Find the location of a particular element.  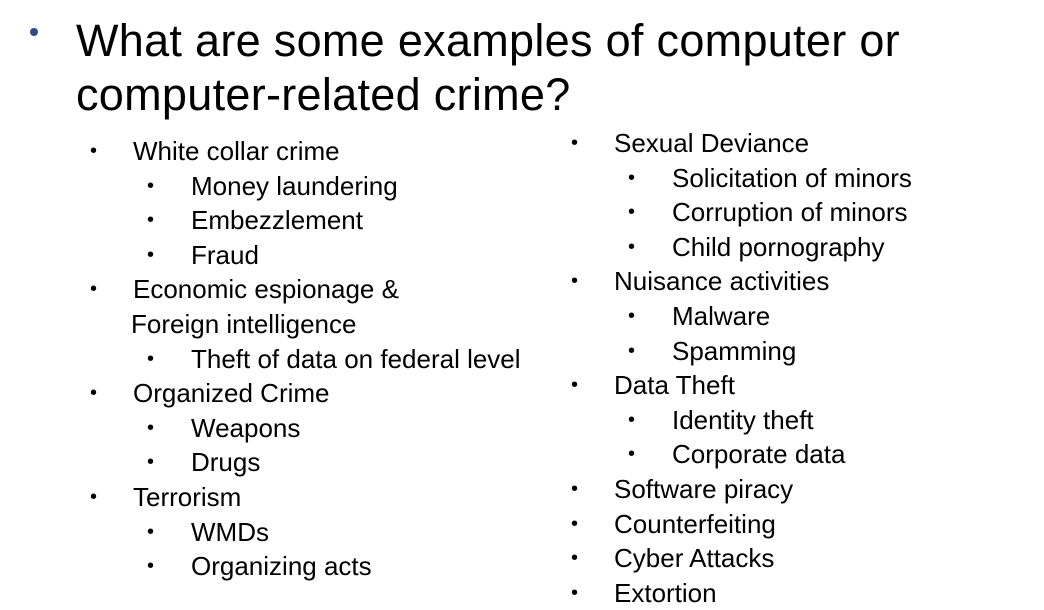

sub-bullet-item: • Corporate data is located at coordinates (801, 454).